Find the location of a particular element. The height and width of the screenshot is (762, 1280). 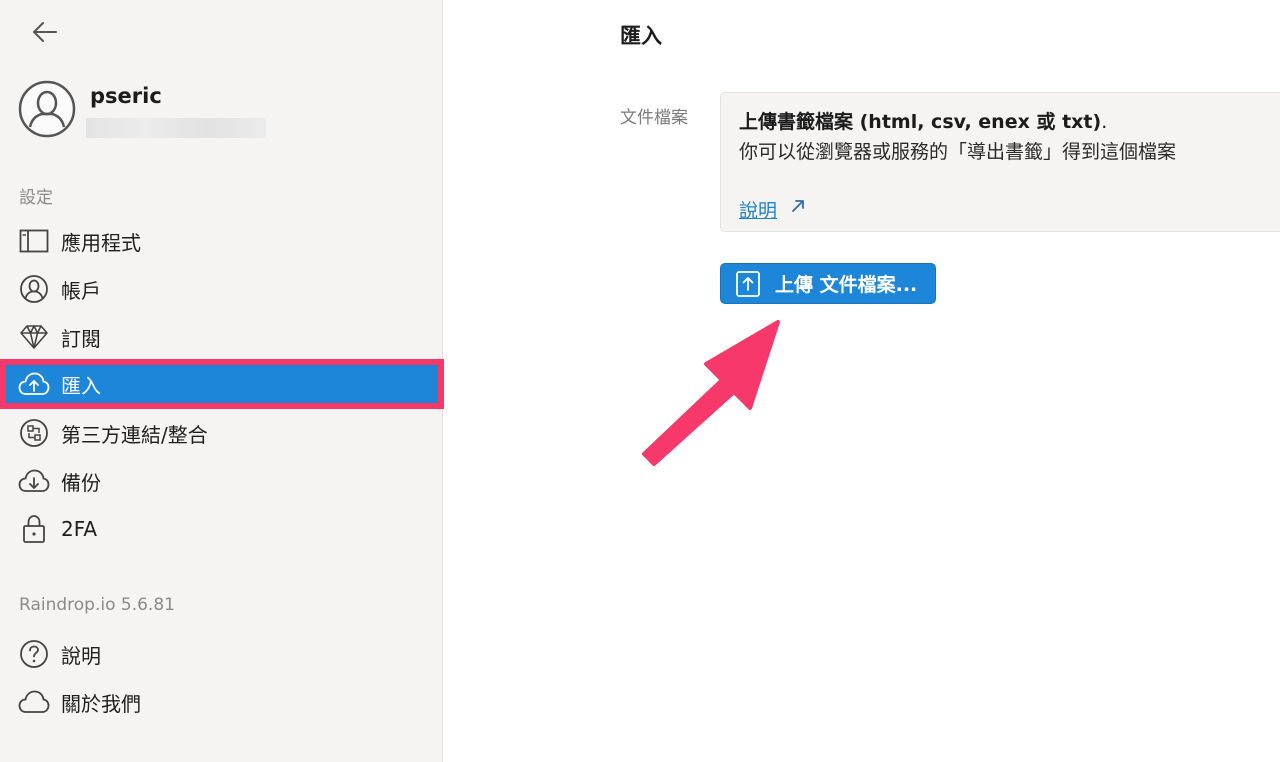

email-redacted is located at coordinates (176, 128).